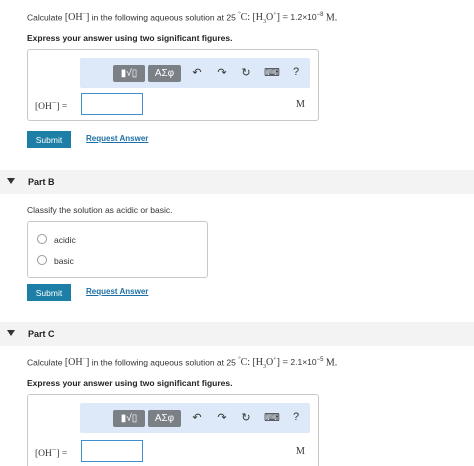 The height and width of the screenshot is (466, 474). I want to click on part-b-submit-button: Submit, so click(49, 292).